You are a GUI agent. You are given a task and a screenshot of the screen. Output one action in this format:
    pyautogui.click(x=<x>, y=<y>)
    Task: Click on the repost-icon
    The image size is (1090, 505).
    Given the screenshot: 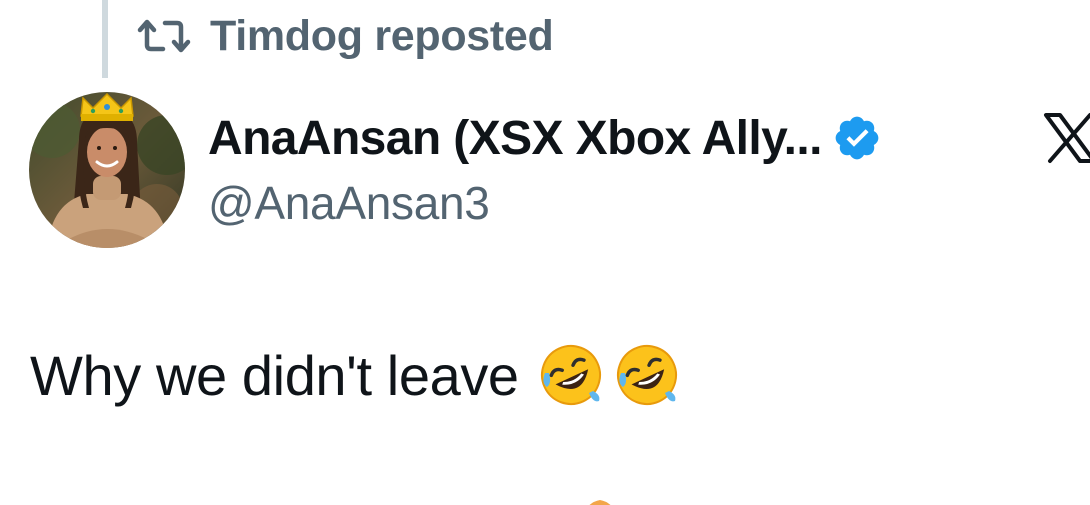 What is the action you would take?
    pyautogui.click(x=164, y=36)
    